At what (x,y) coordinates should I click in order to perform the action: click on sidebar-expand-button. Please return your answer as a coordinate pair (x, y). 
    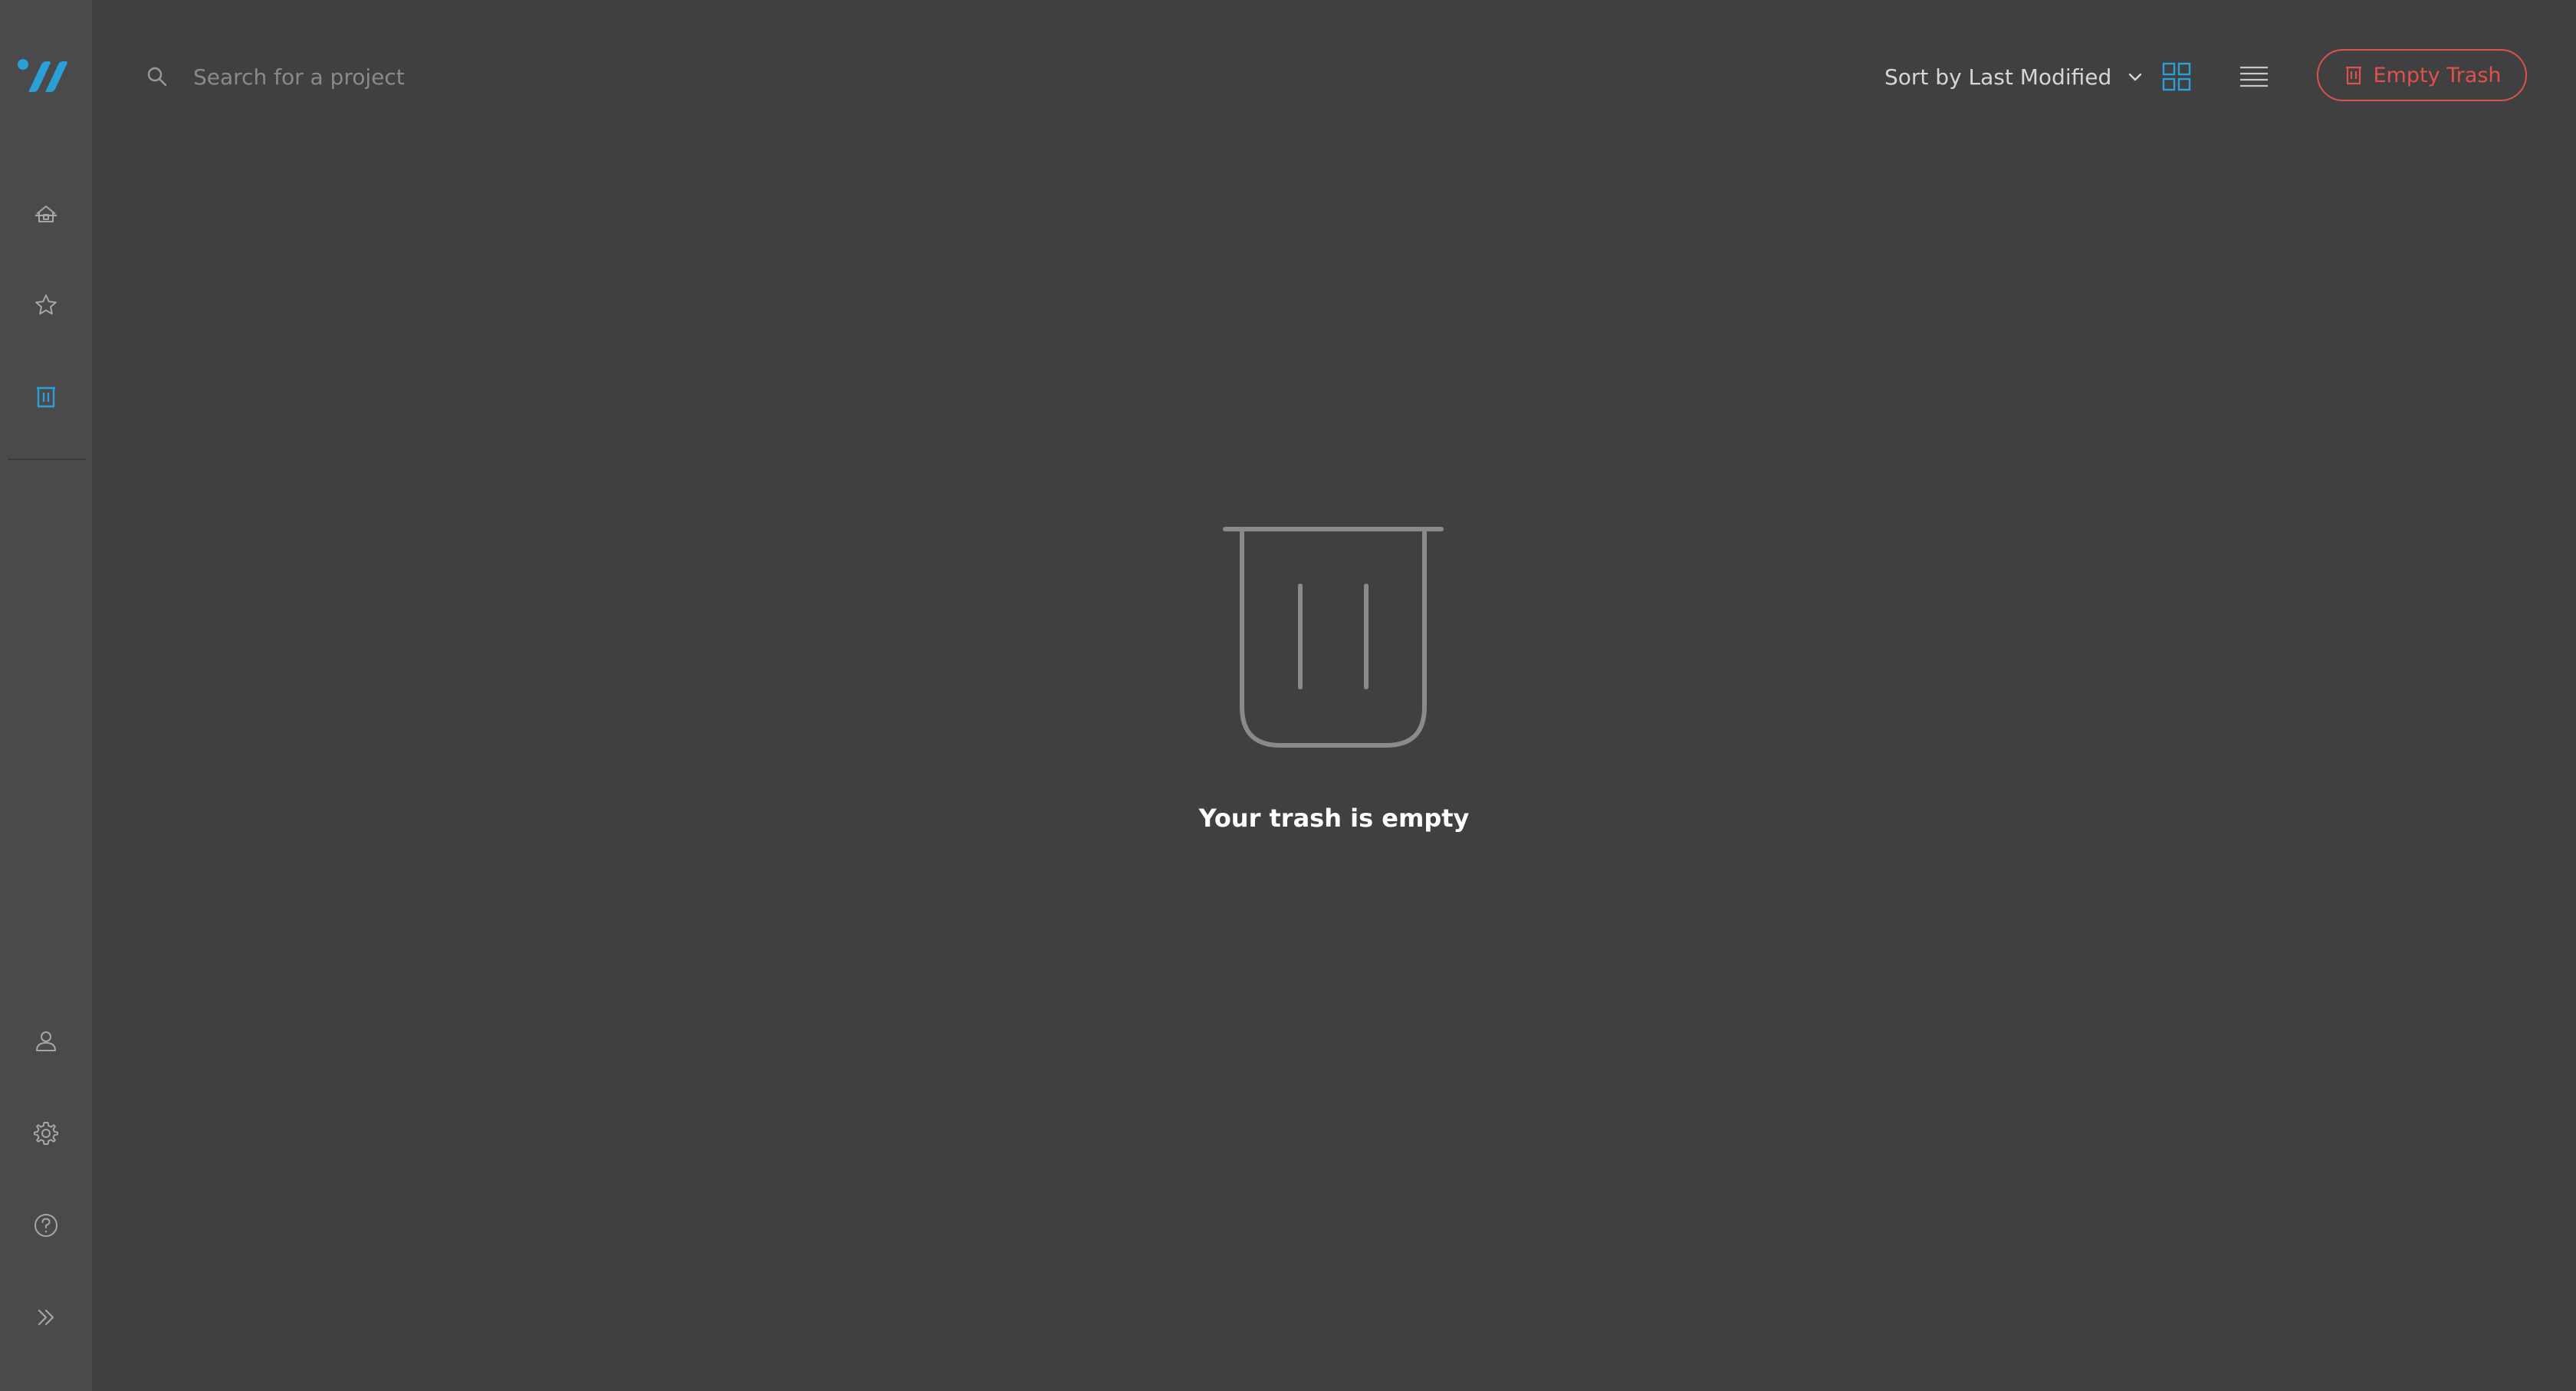
    Looking at the image, I should click on (46, 1317).